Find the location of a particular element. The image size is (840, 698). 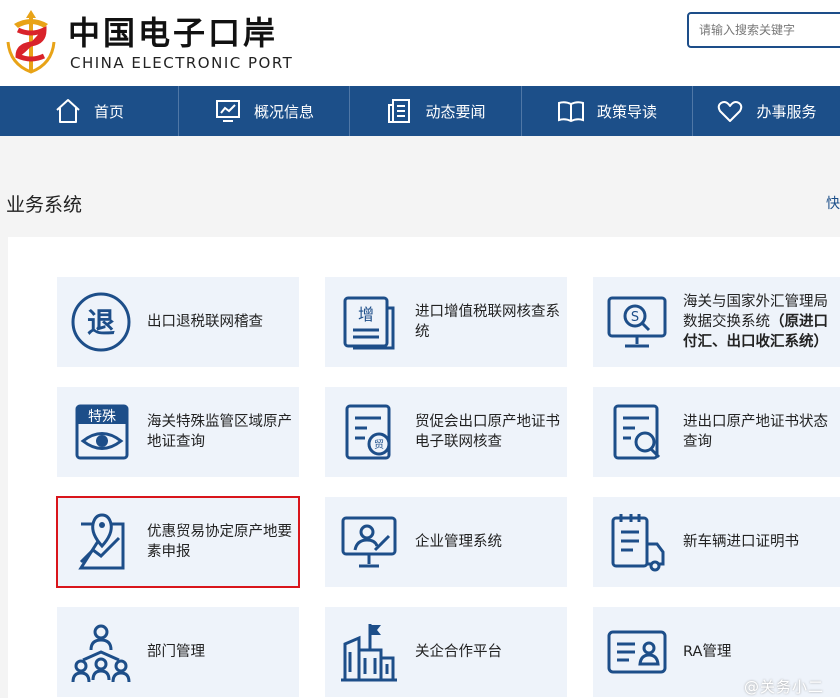

svg-text: 特殊 is located at coordinates (102, 417).